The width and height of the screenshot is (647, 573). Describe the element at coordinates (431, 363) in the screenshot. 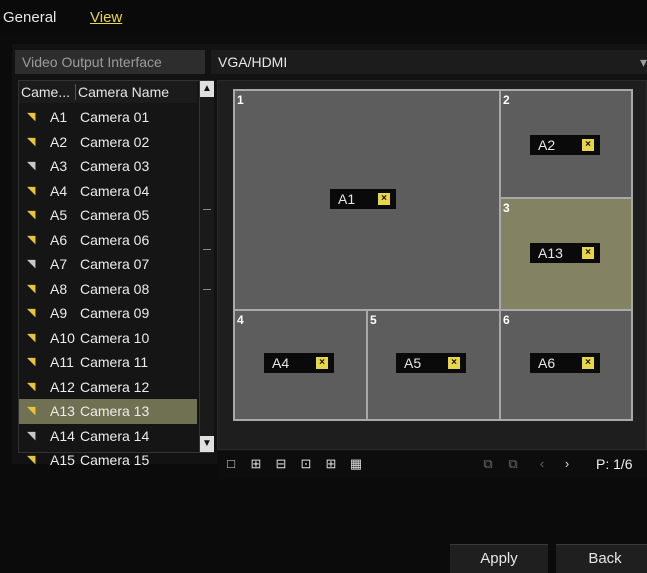

I see `cell-camera-tag: A5 ×` at that location.